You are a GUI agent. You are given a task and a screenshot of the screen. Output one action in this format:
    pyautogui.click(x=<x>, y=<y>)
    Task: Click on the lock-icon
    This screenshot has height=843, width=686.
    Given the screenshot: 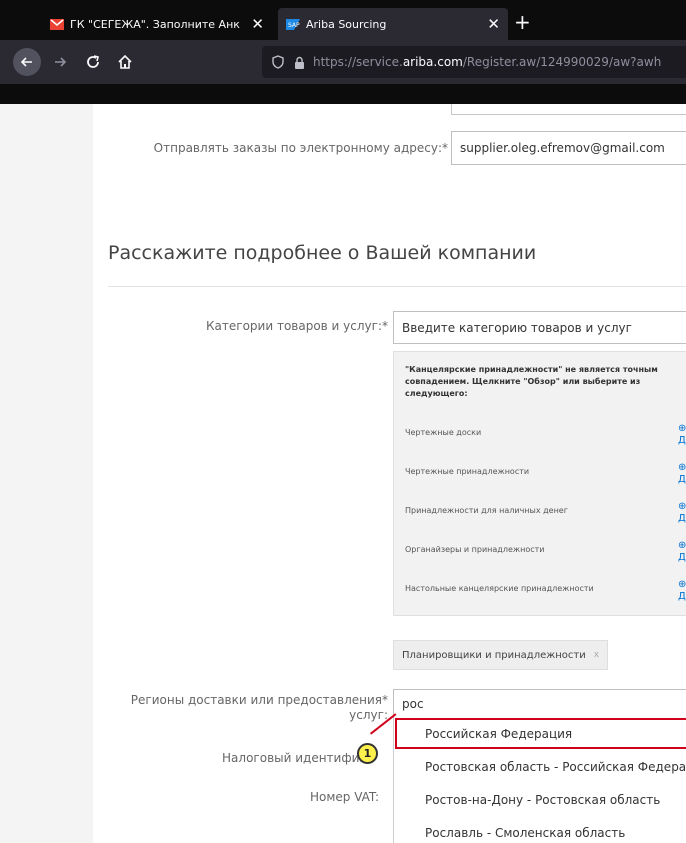 What is the action you would take?
    pyautogui.click(x=299, y=62)
    